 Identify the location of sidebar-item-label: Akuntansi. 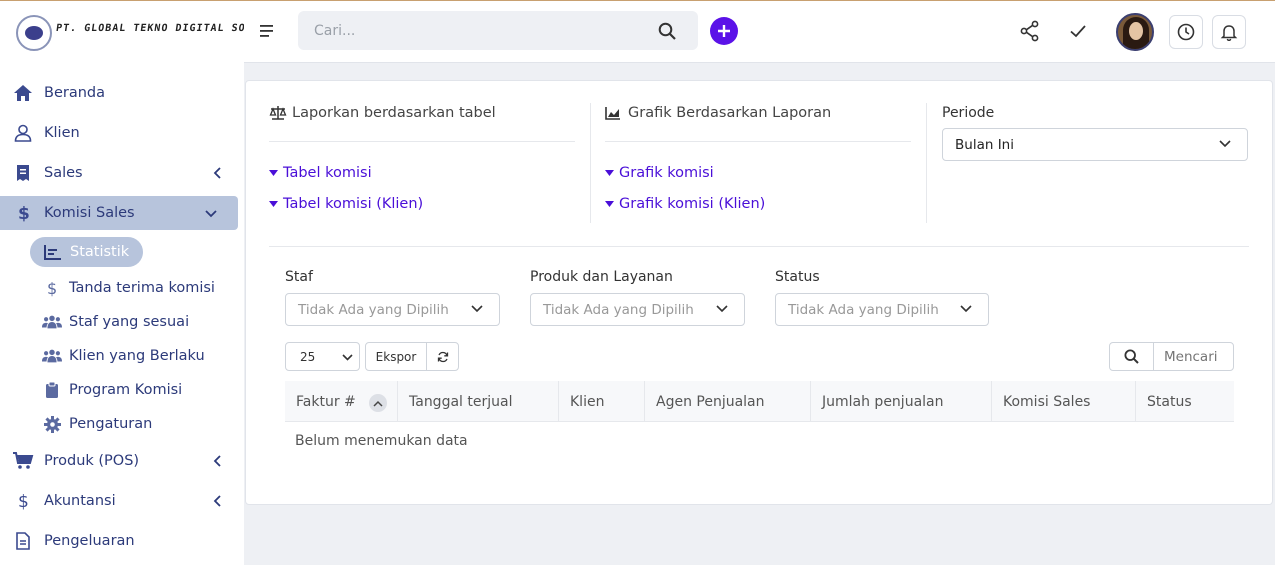
(80, 501).